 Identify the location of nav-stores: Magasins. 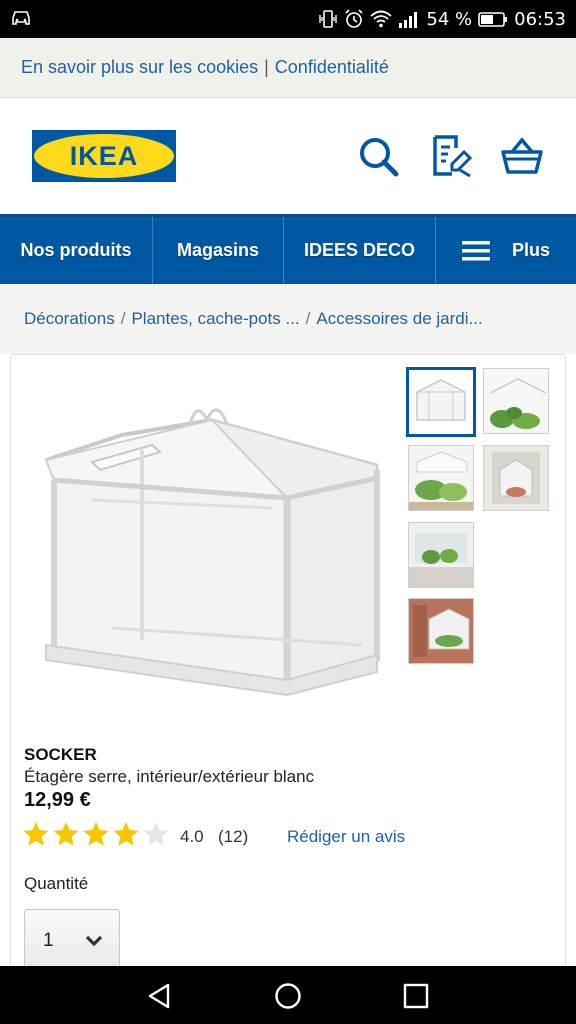
(218, 250).